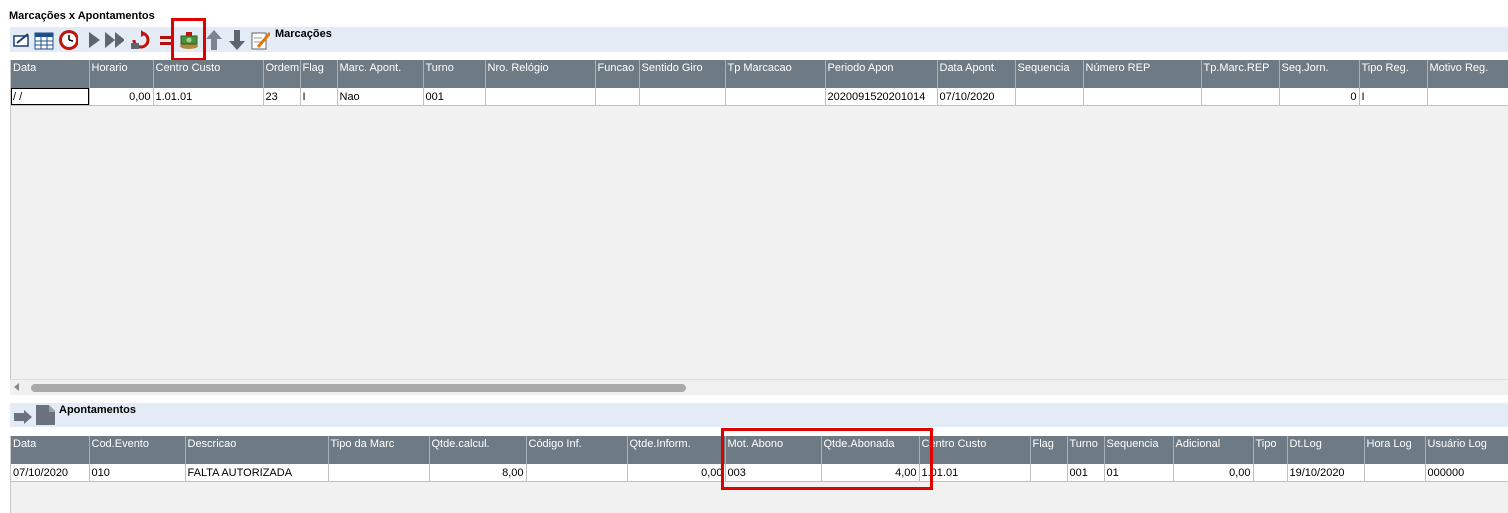 Image resolution: width=1508 pixels, height=513 pixels. Describe the element at coordinates (1240, 74) in the screenshot. I see `column-header: Tp.Marc.REP` at that location.